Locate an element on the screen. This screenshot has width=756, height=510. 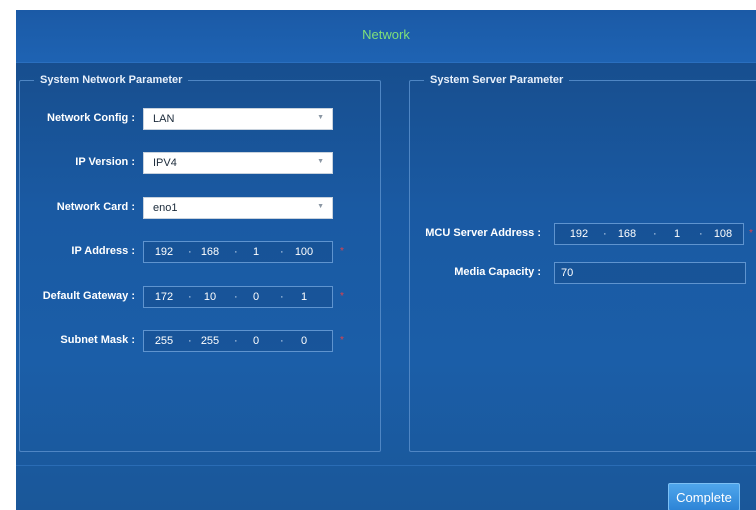
network-config-select: LAN ▼ is located at coordinates (238, 119).